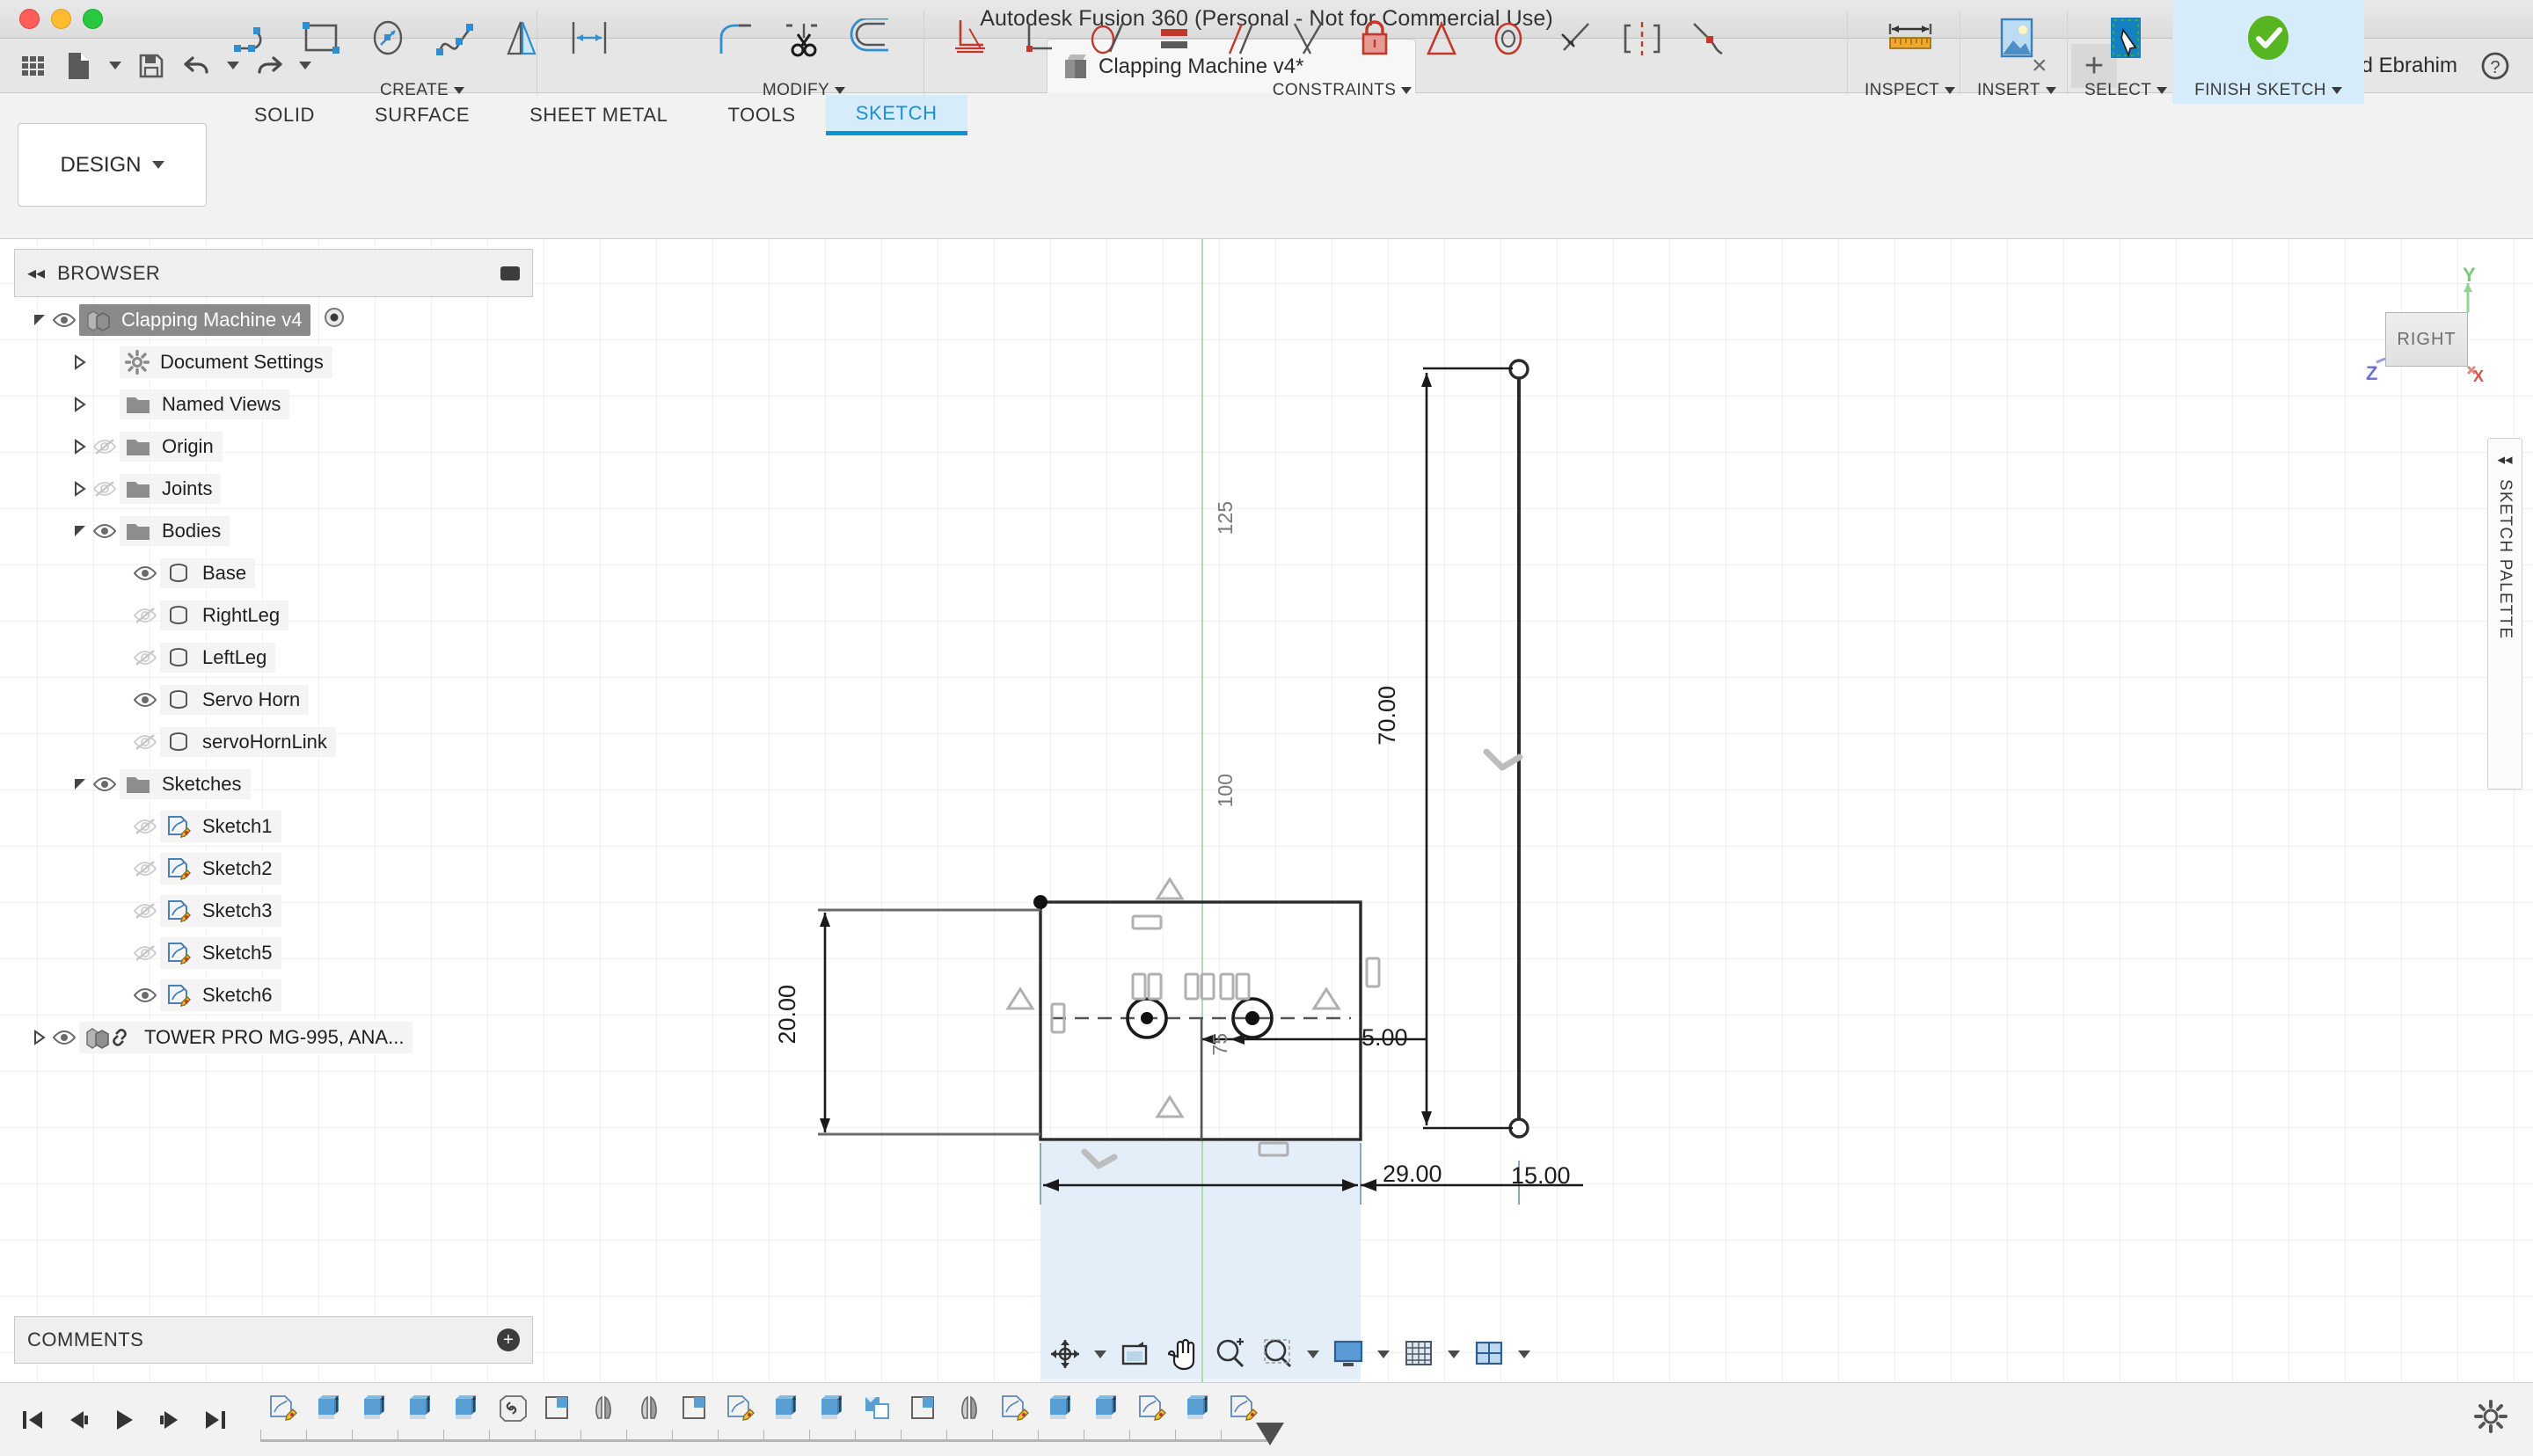 The height and width of the screenshot is (1456, 2533). I want to click on help-icon: ?, so click(2495, 66).